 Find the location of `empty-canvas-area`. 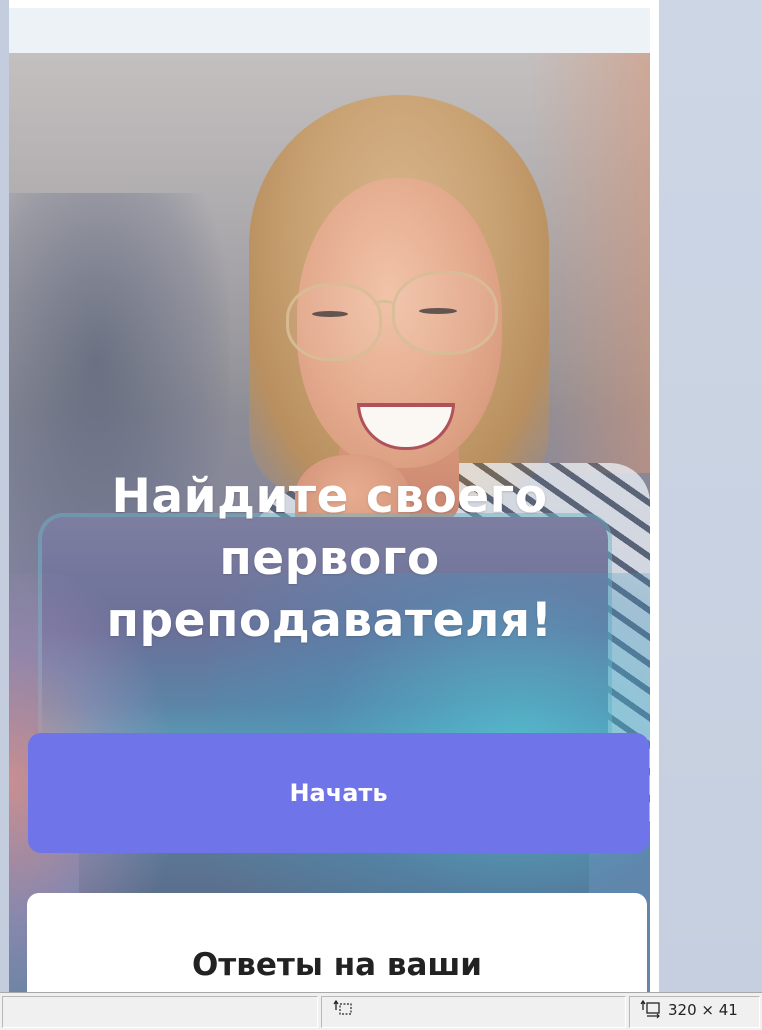

empty-canvas-area is located at coordinates (710, 496).